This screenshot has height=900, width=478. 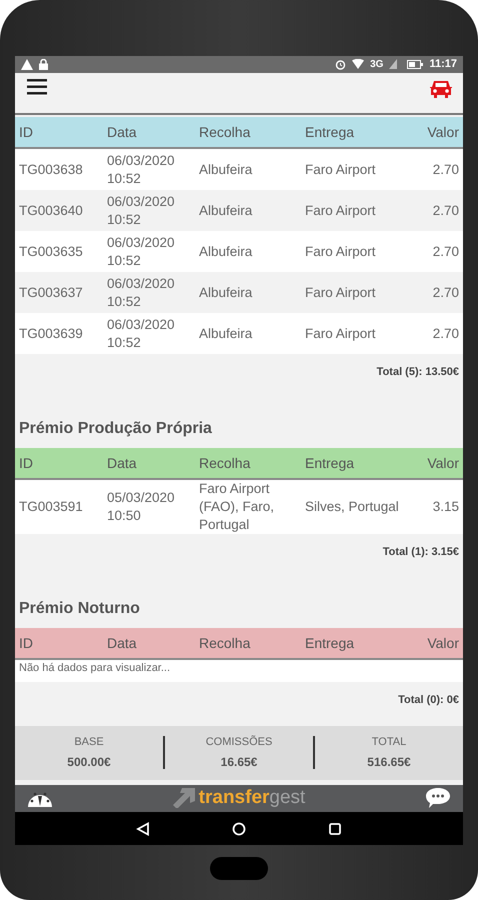 I want to click on table-cell: TG003639, so click(x=51, y=333).